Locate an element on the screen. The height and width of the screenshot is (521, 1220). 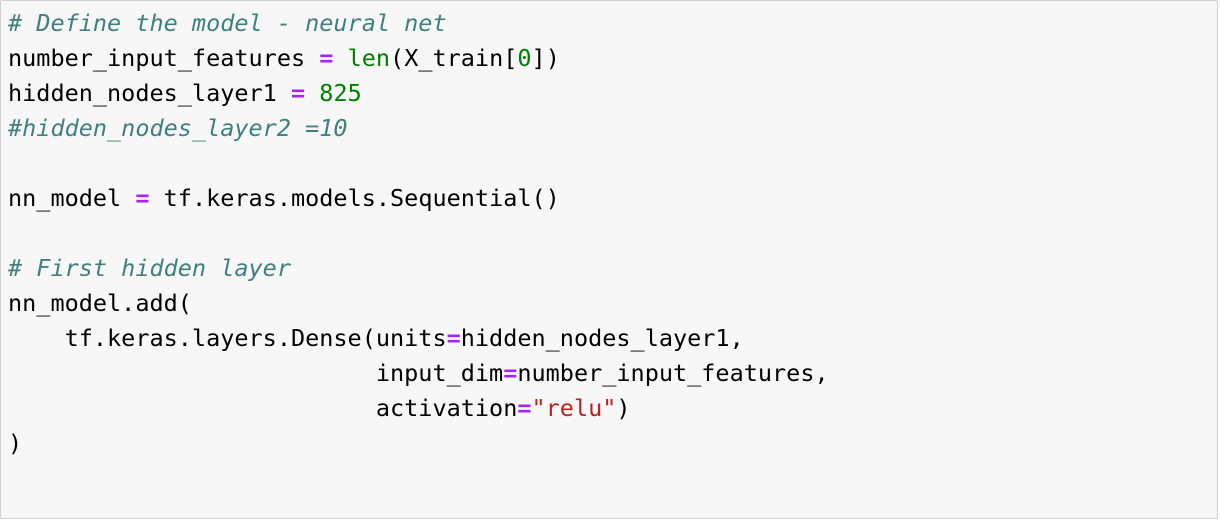
code-line-9: nn_model.add( is located at coordinates (418, 303).